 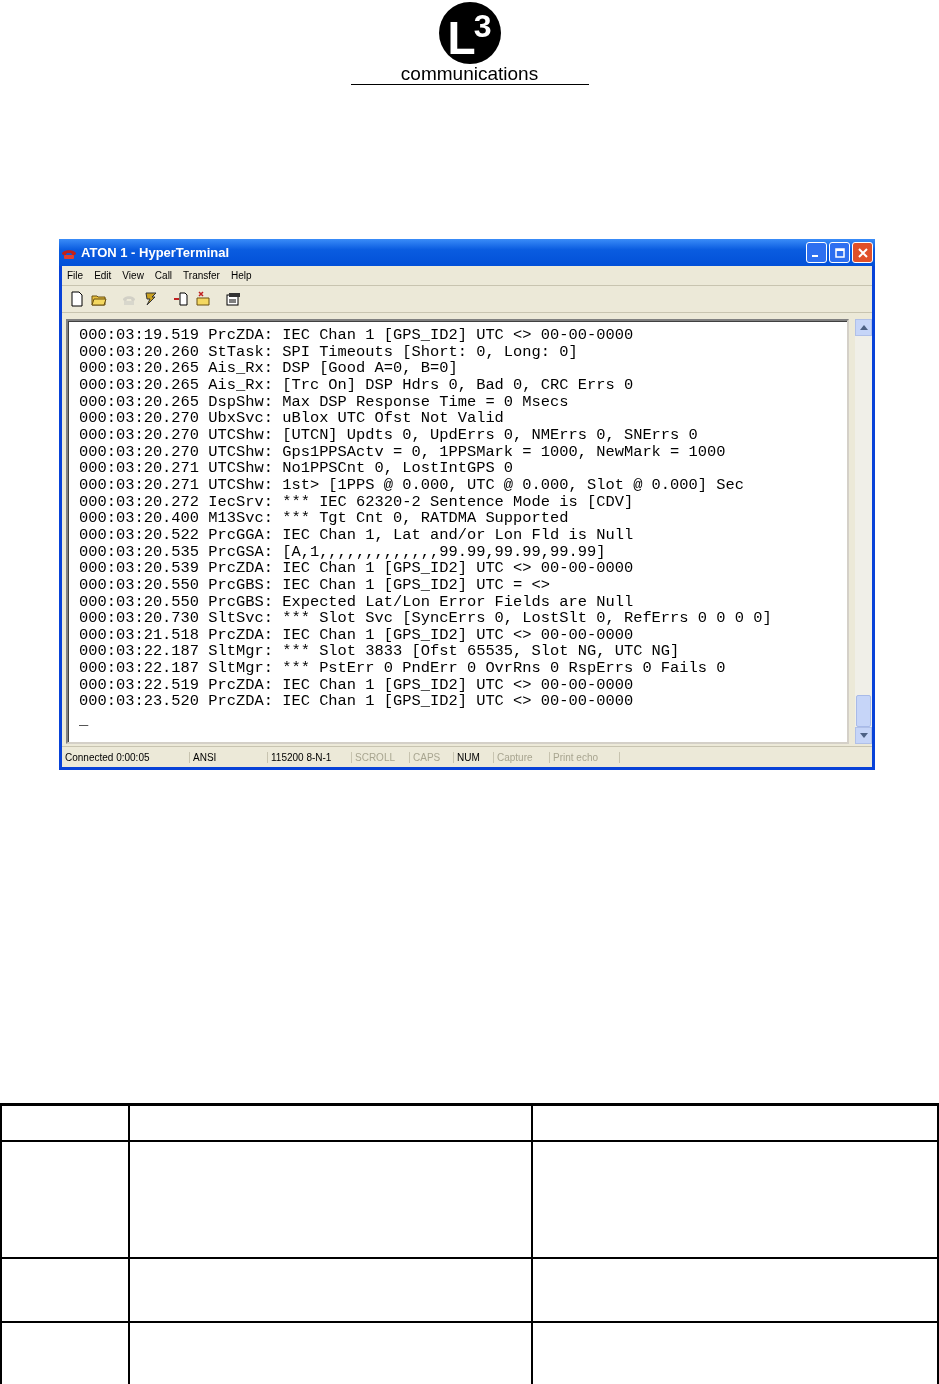 What do you see at coordinates (357, 685) in the screenshot?
I see `terminal-line: 000:03:22.519 PrcZDA: IEC Chan 1 [GPS_ID2] UTC <> 00-00-0000` at bounding box center [357, 685].